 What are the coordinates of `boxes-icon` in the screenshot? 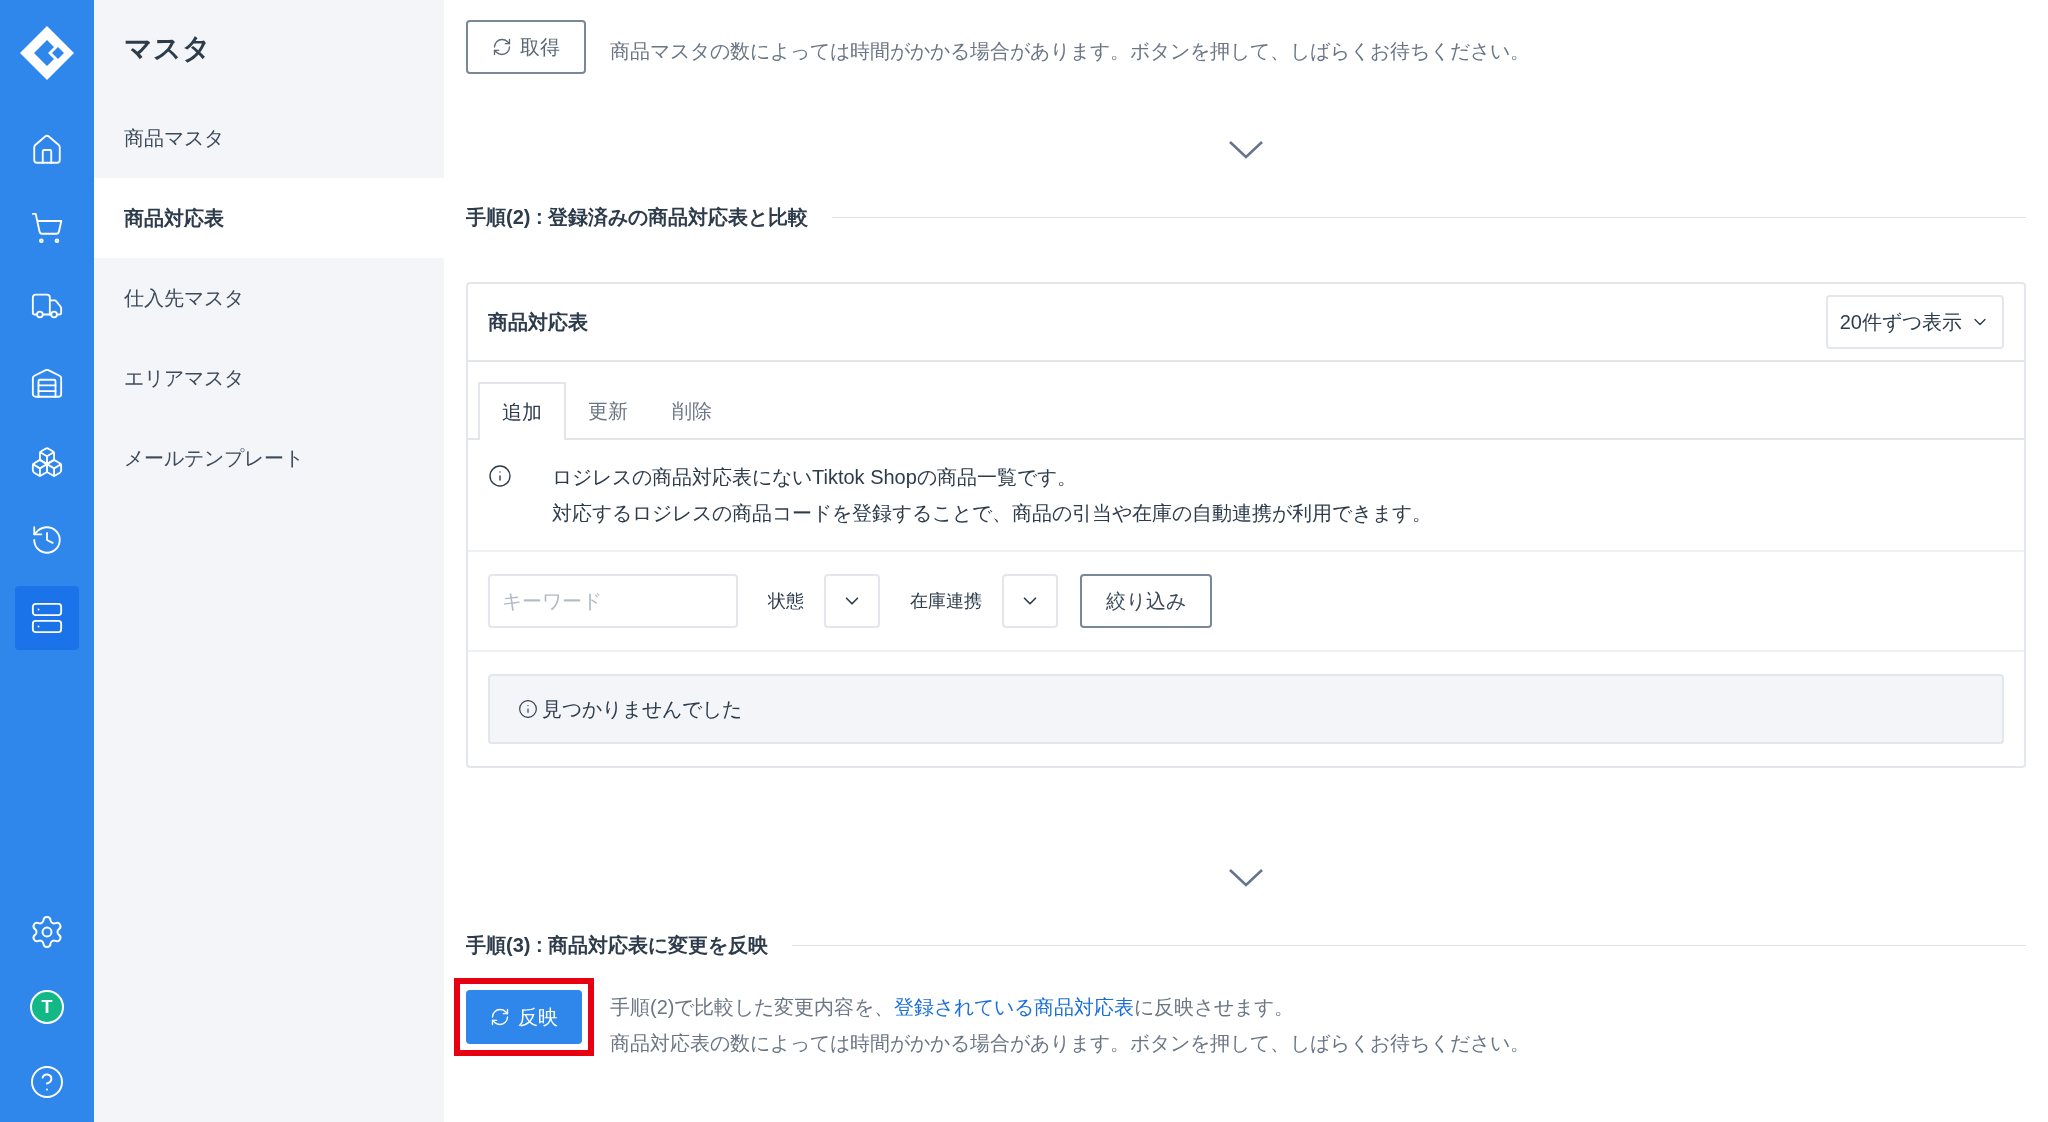 It's located at (47, 462).